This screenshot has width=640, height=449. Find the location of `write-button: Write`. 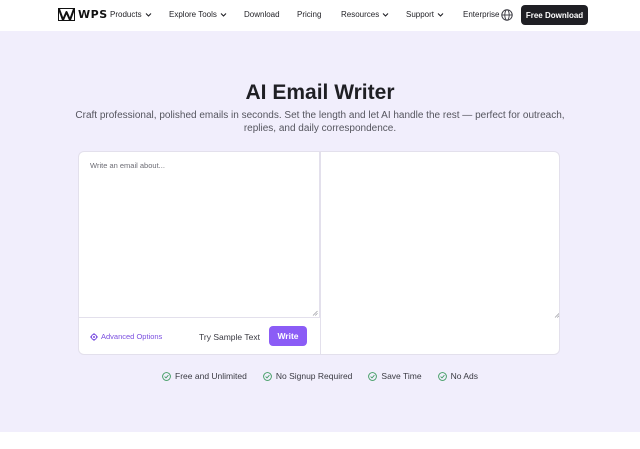

write-button: Write is located at coordinates (288, 336).